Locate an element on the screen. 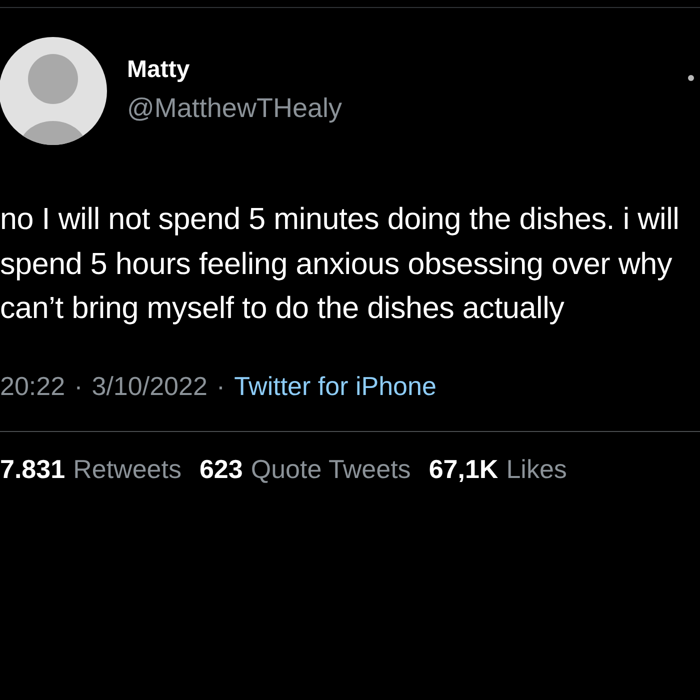 The height and width of the screenshot is (700, 700). author-handle: @MatthewTHealy is located at coordinates (234, 108).